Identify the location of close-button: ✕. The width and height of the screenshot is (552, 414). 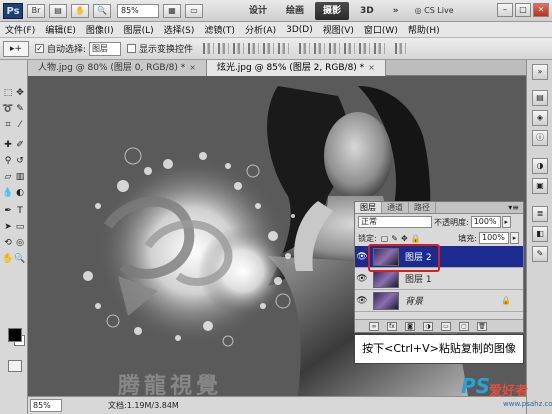
(541, 10).